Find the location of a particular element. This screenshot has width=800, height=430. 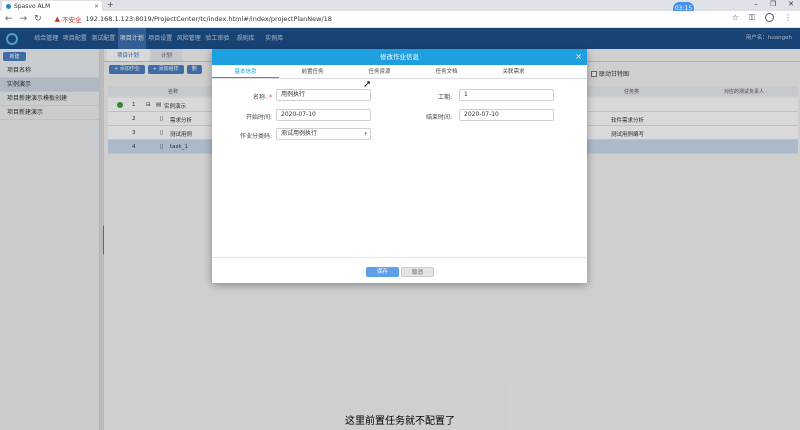

end-time-label: 结束时间: is located at coordinates (438, 117).